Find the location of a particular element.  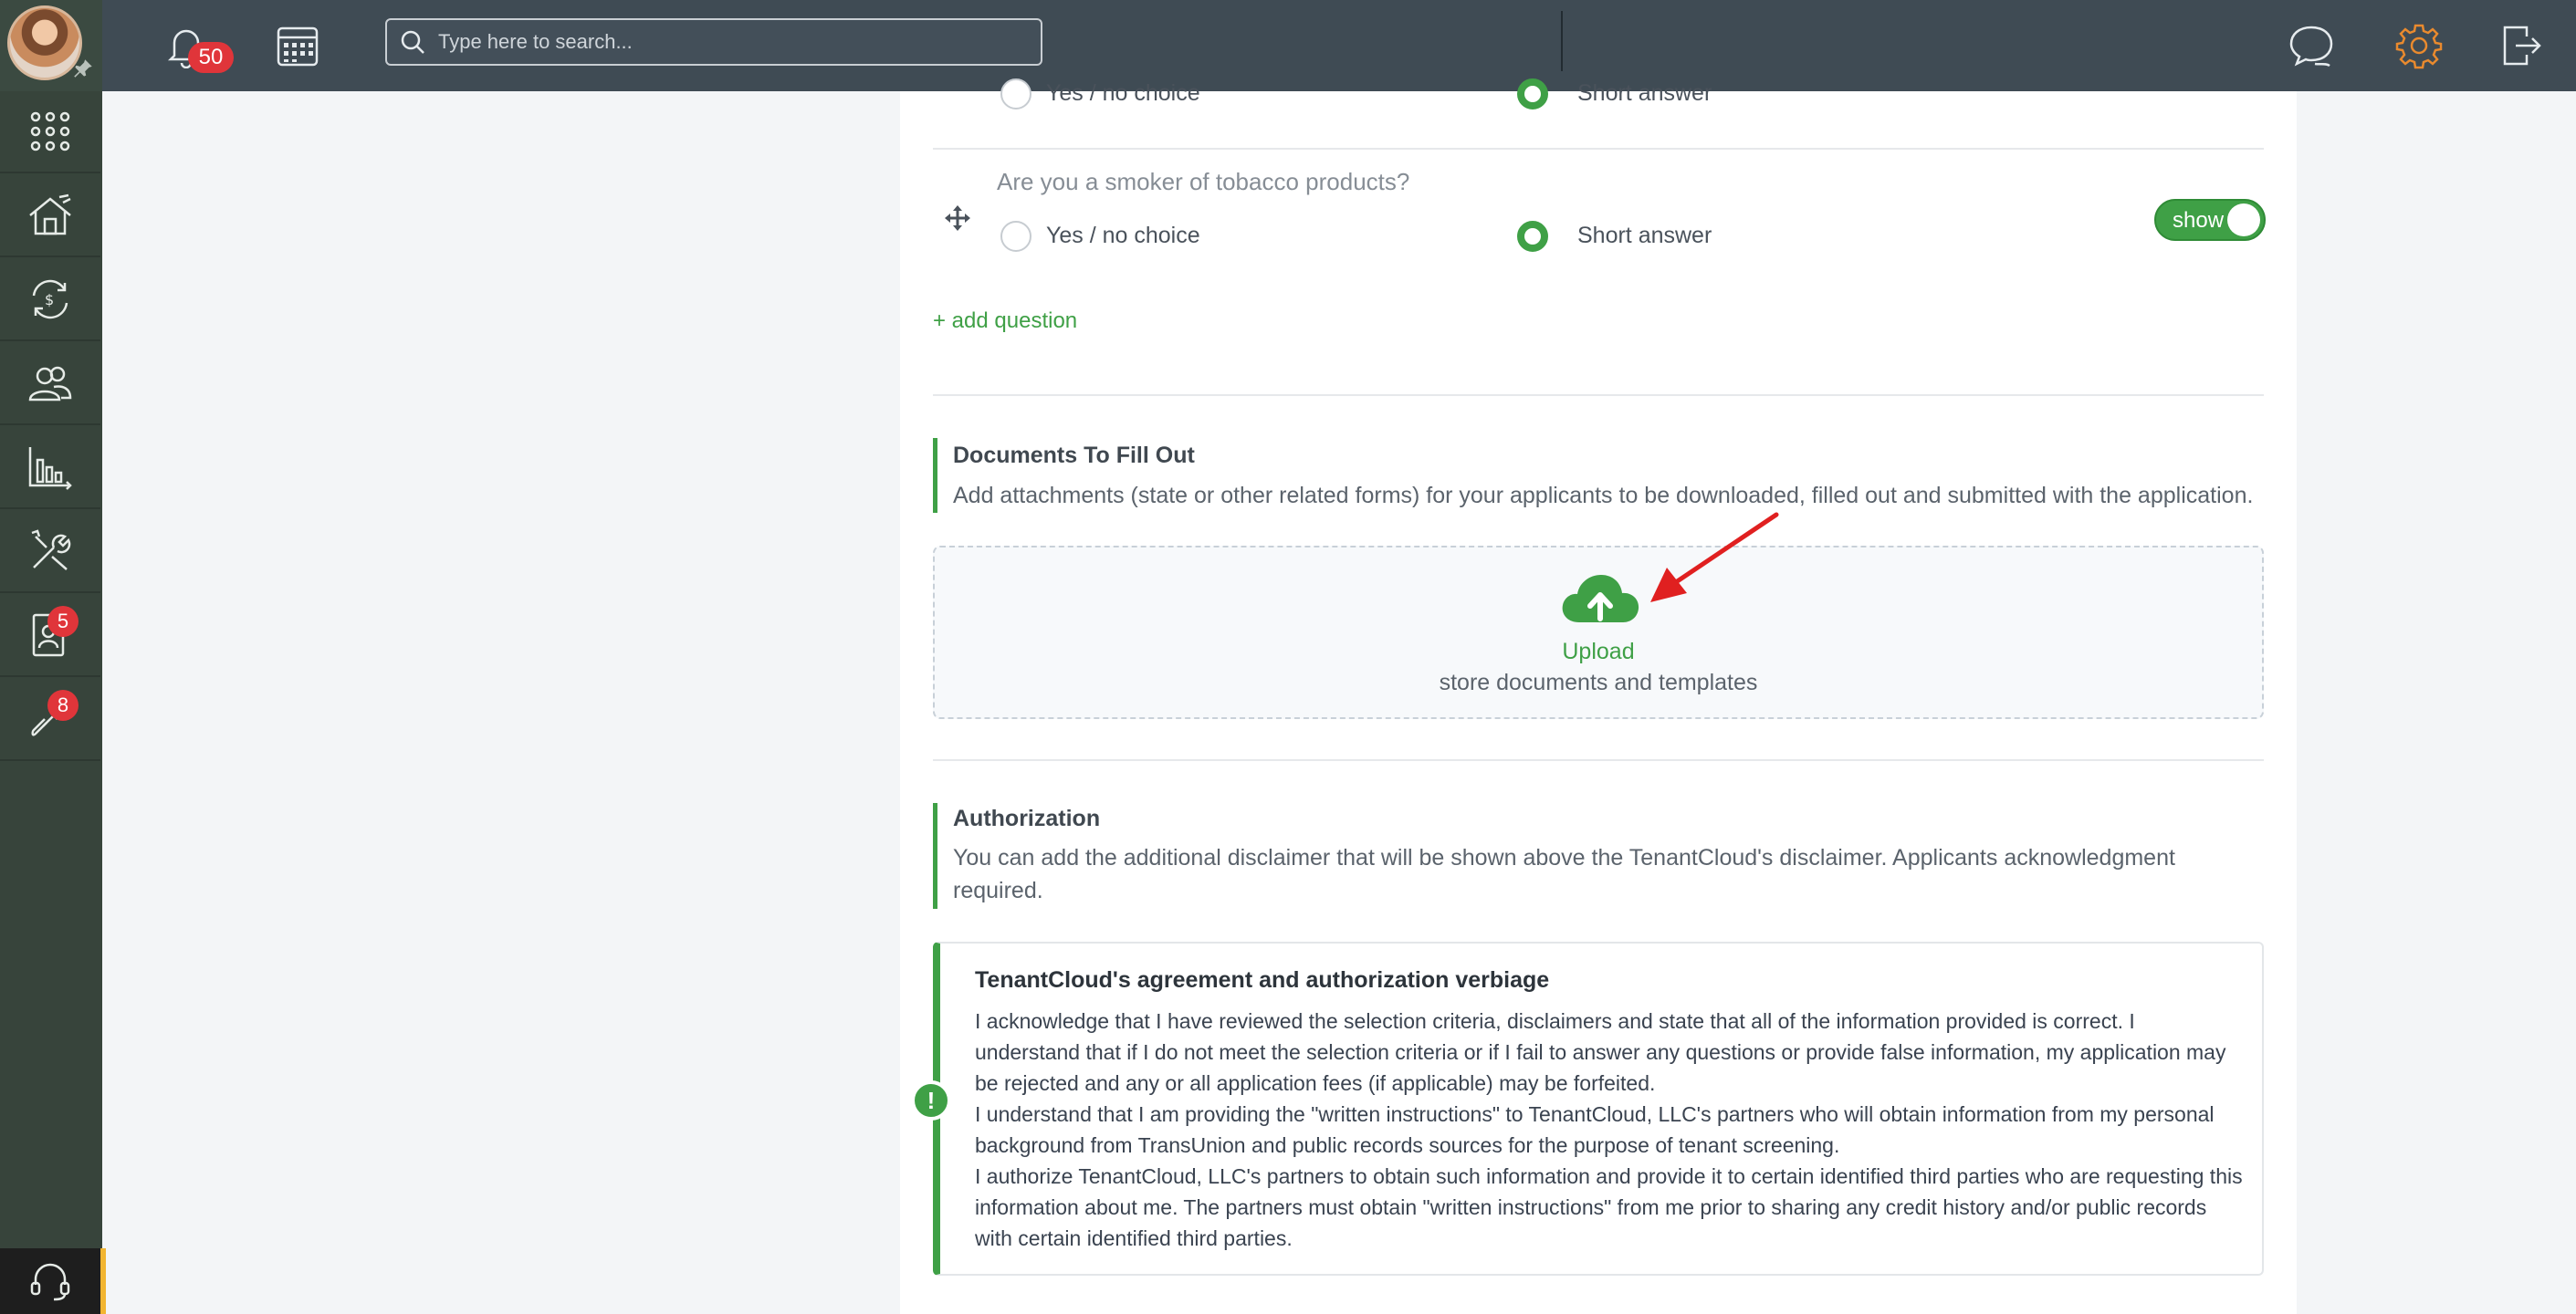

settings-button is located at coordinates (2419, 45).